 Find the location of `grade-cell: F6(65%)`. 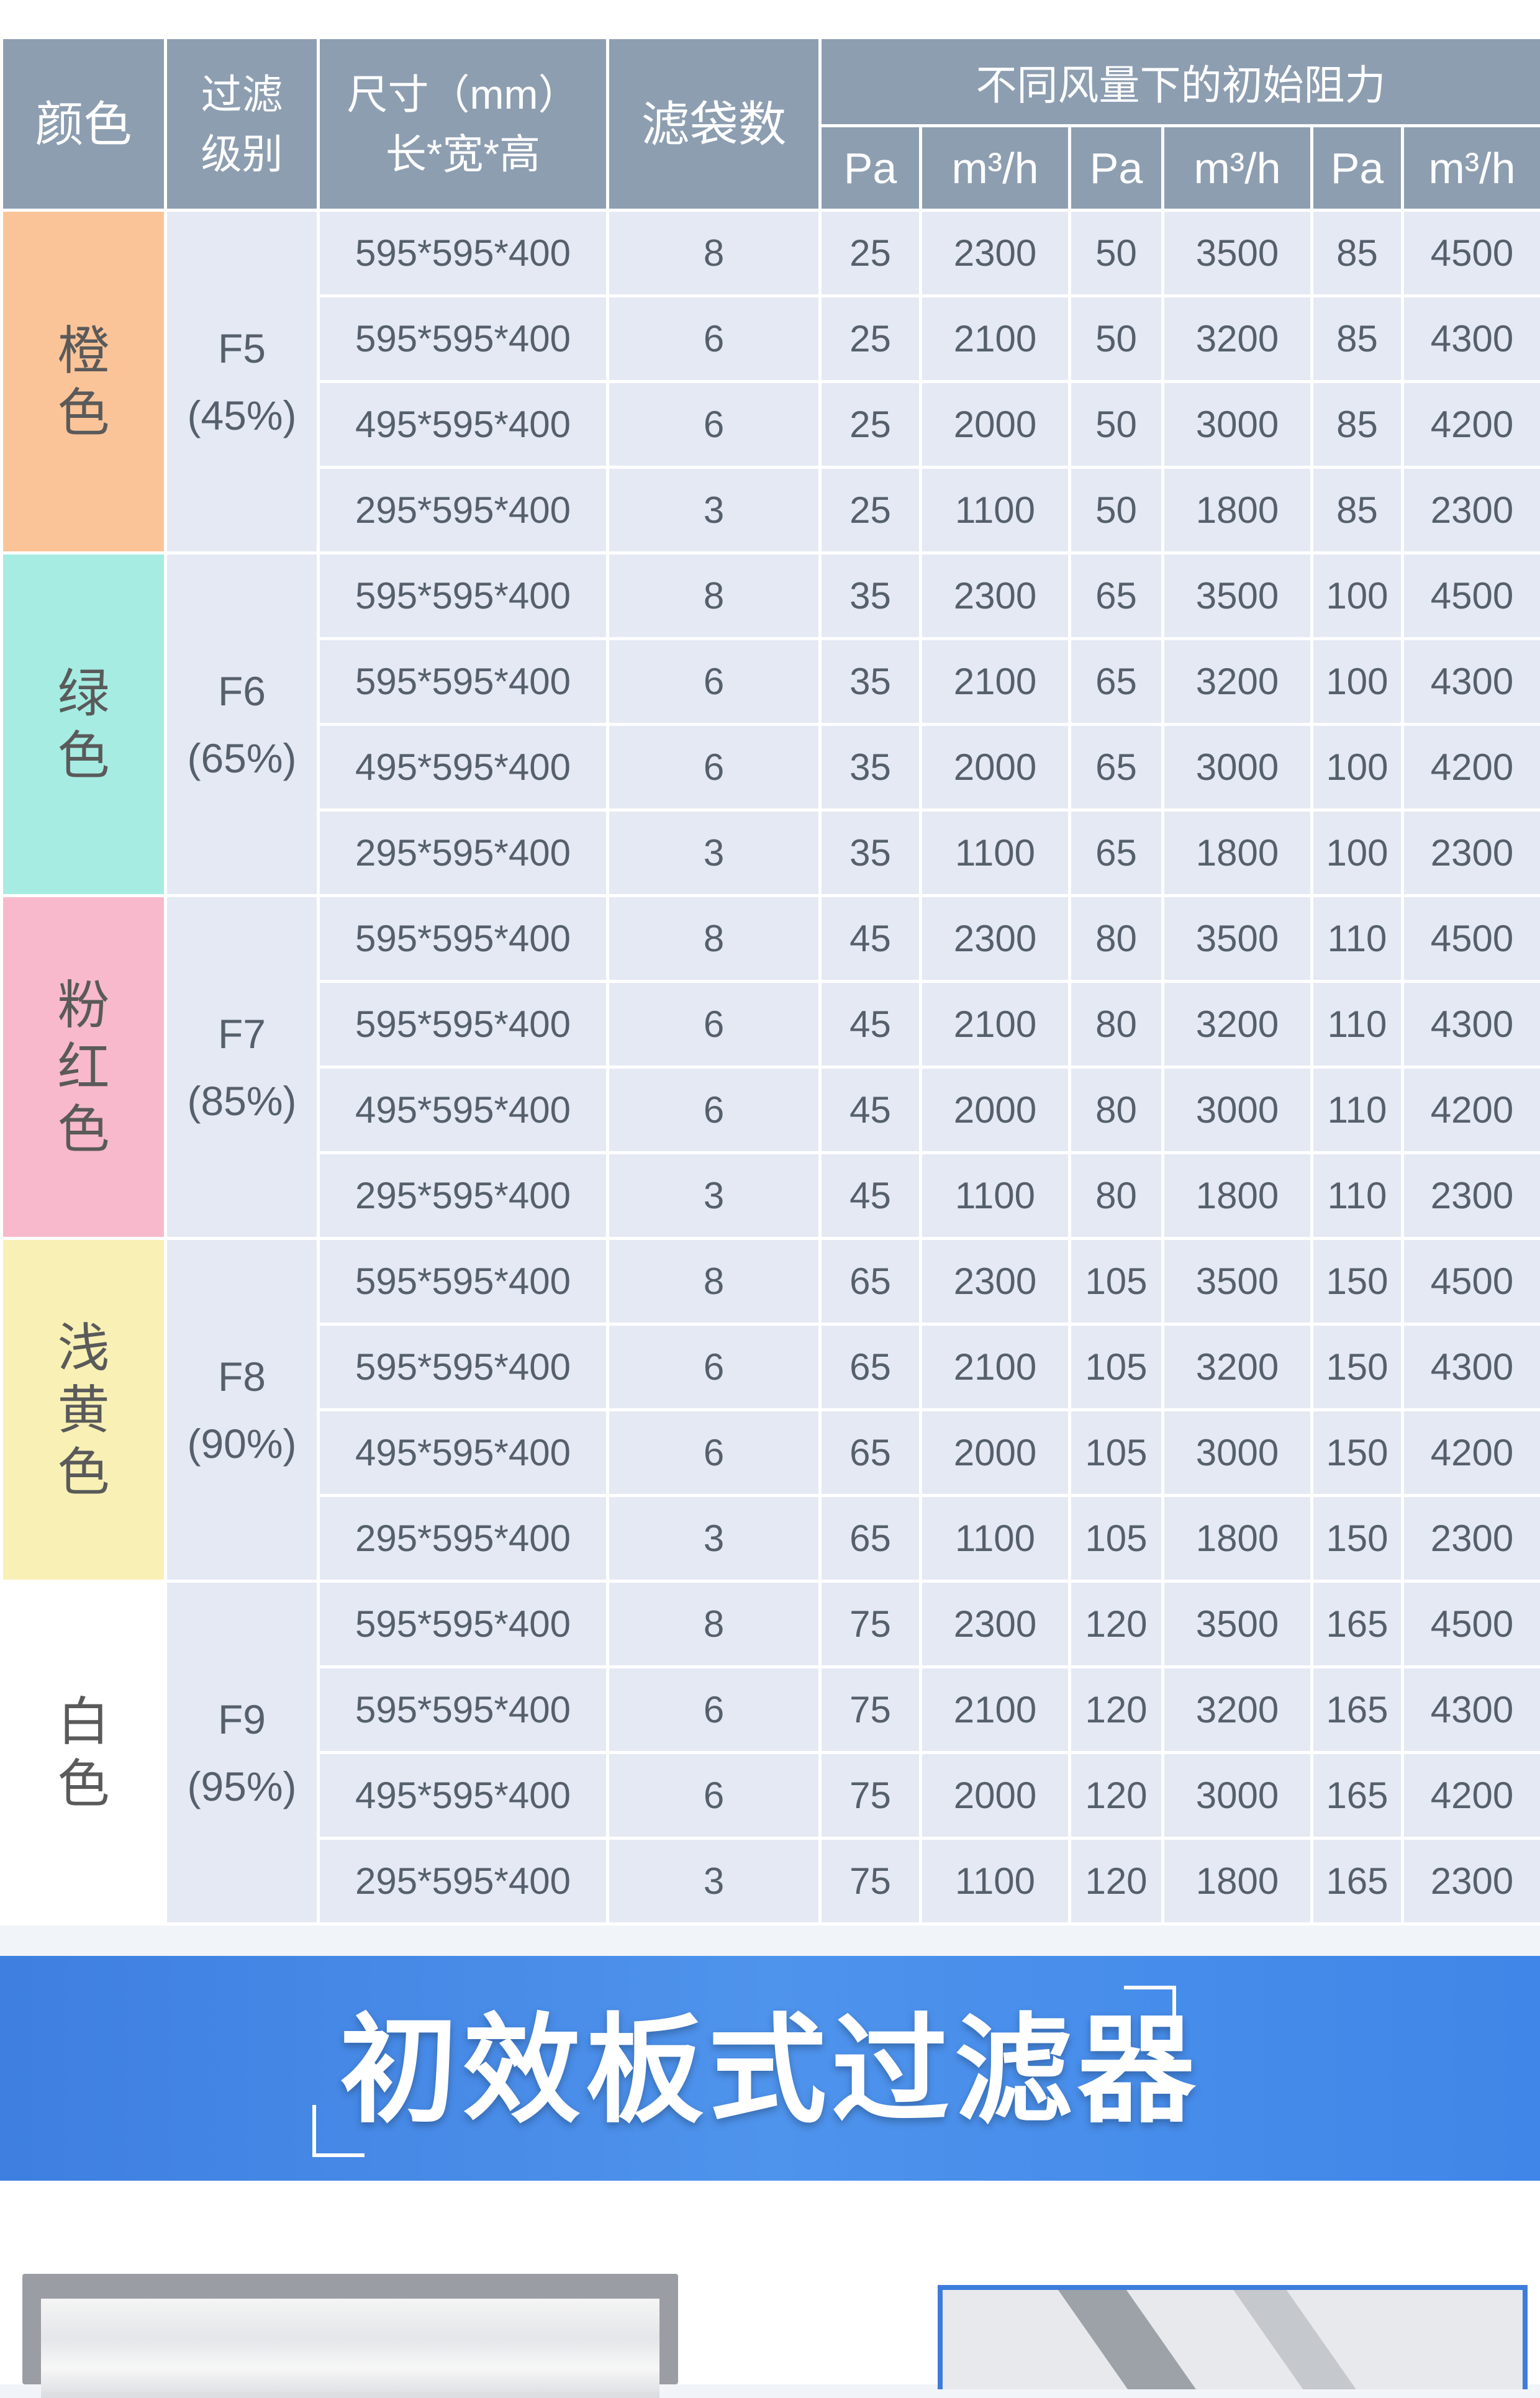

grade-cell: F6(65%) is located at coordinates (243, 725).